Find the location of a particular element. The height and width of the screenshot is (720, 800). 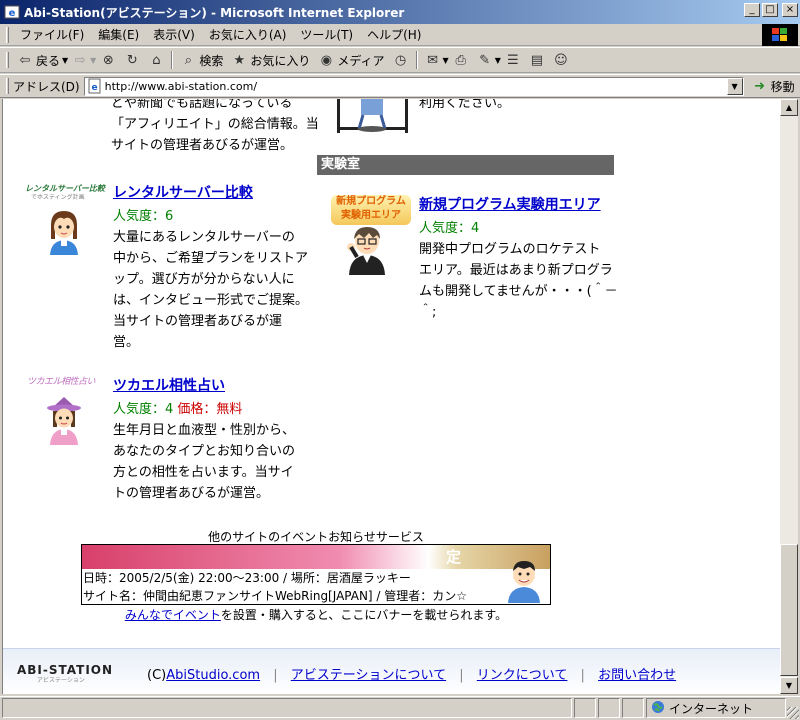

rental-server-logo-text: レンタルサーバー比較 is located at coordinates (65, 188).